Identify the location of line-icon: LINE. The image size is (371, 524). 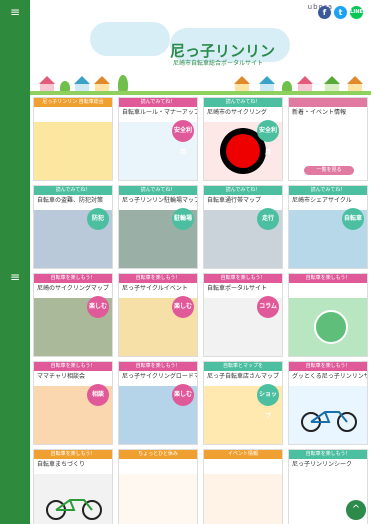
(356, 12).